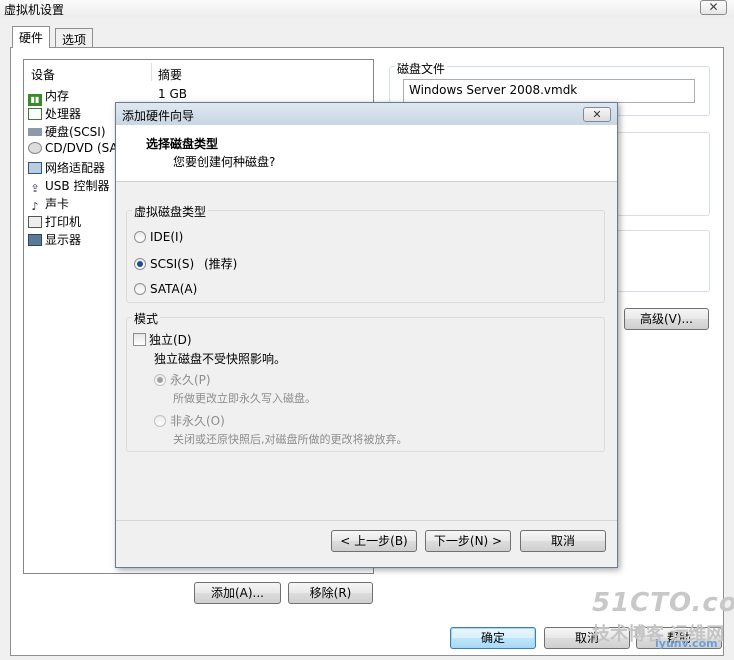  Describe the element at coordinates (713, 7) in the screenshot. I see `window-close-button: ✕` at that location.